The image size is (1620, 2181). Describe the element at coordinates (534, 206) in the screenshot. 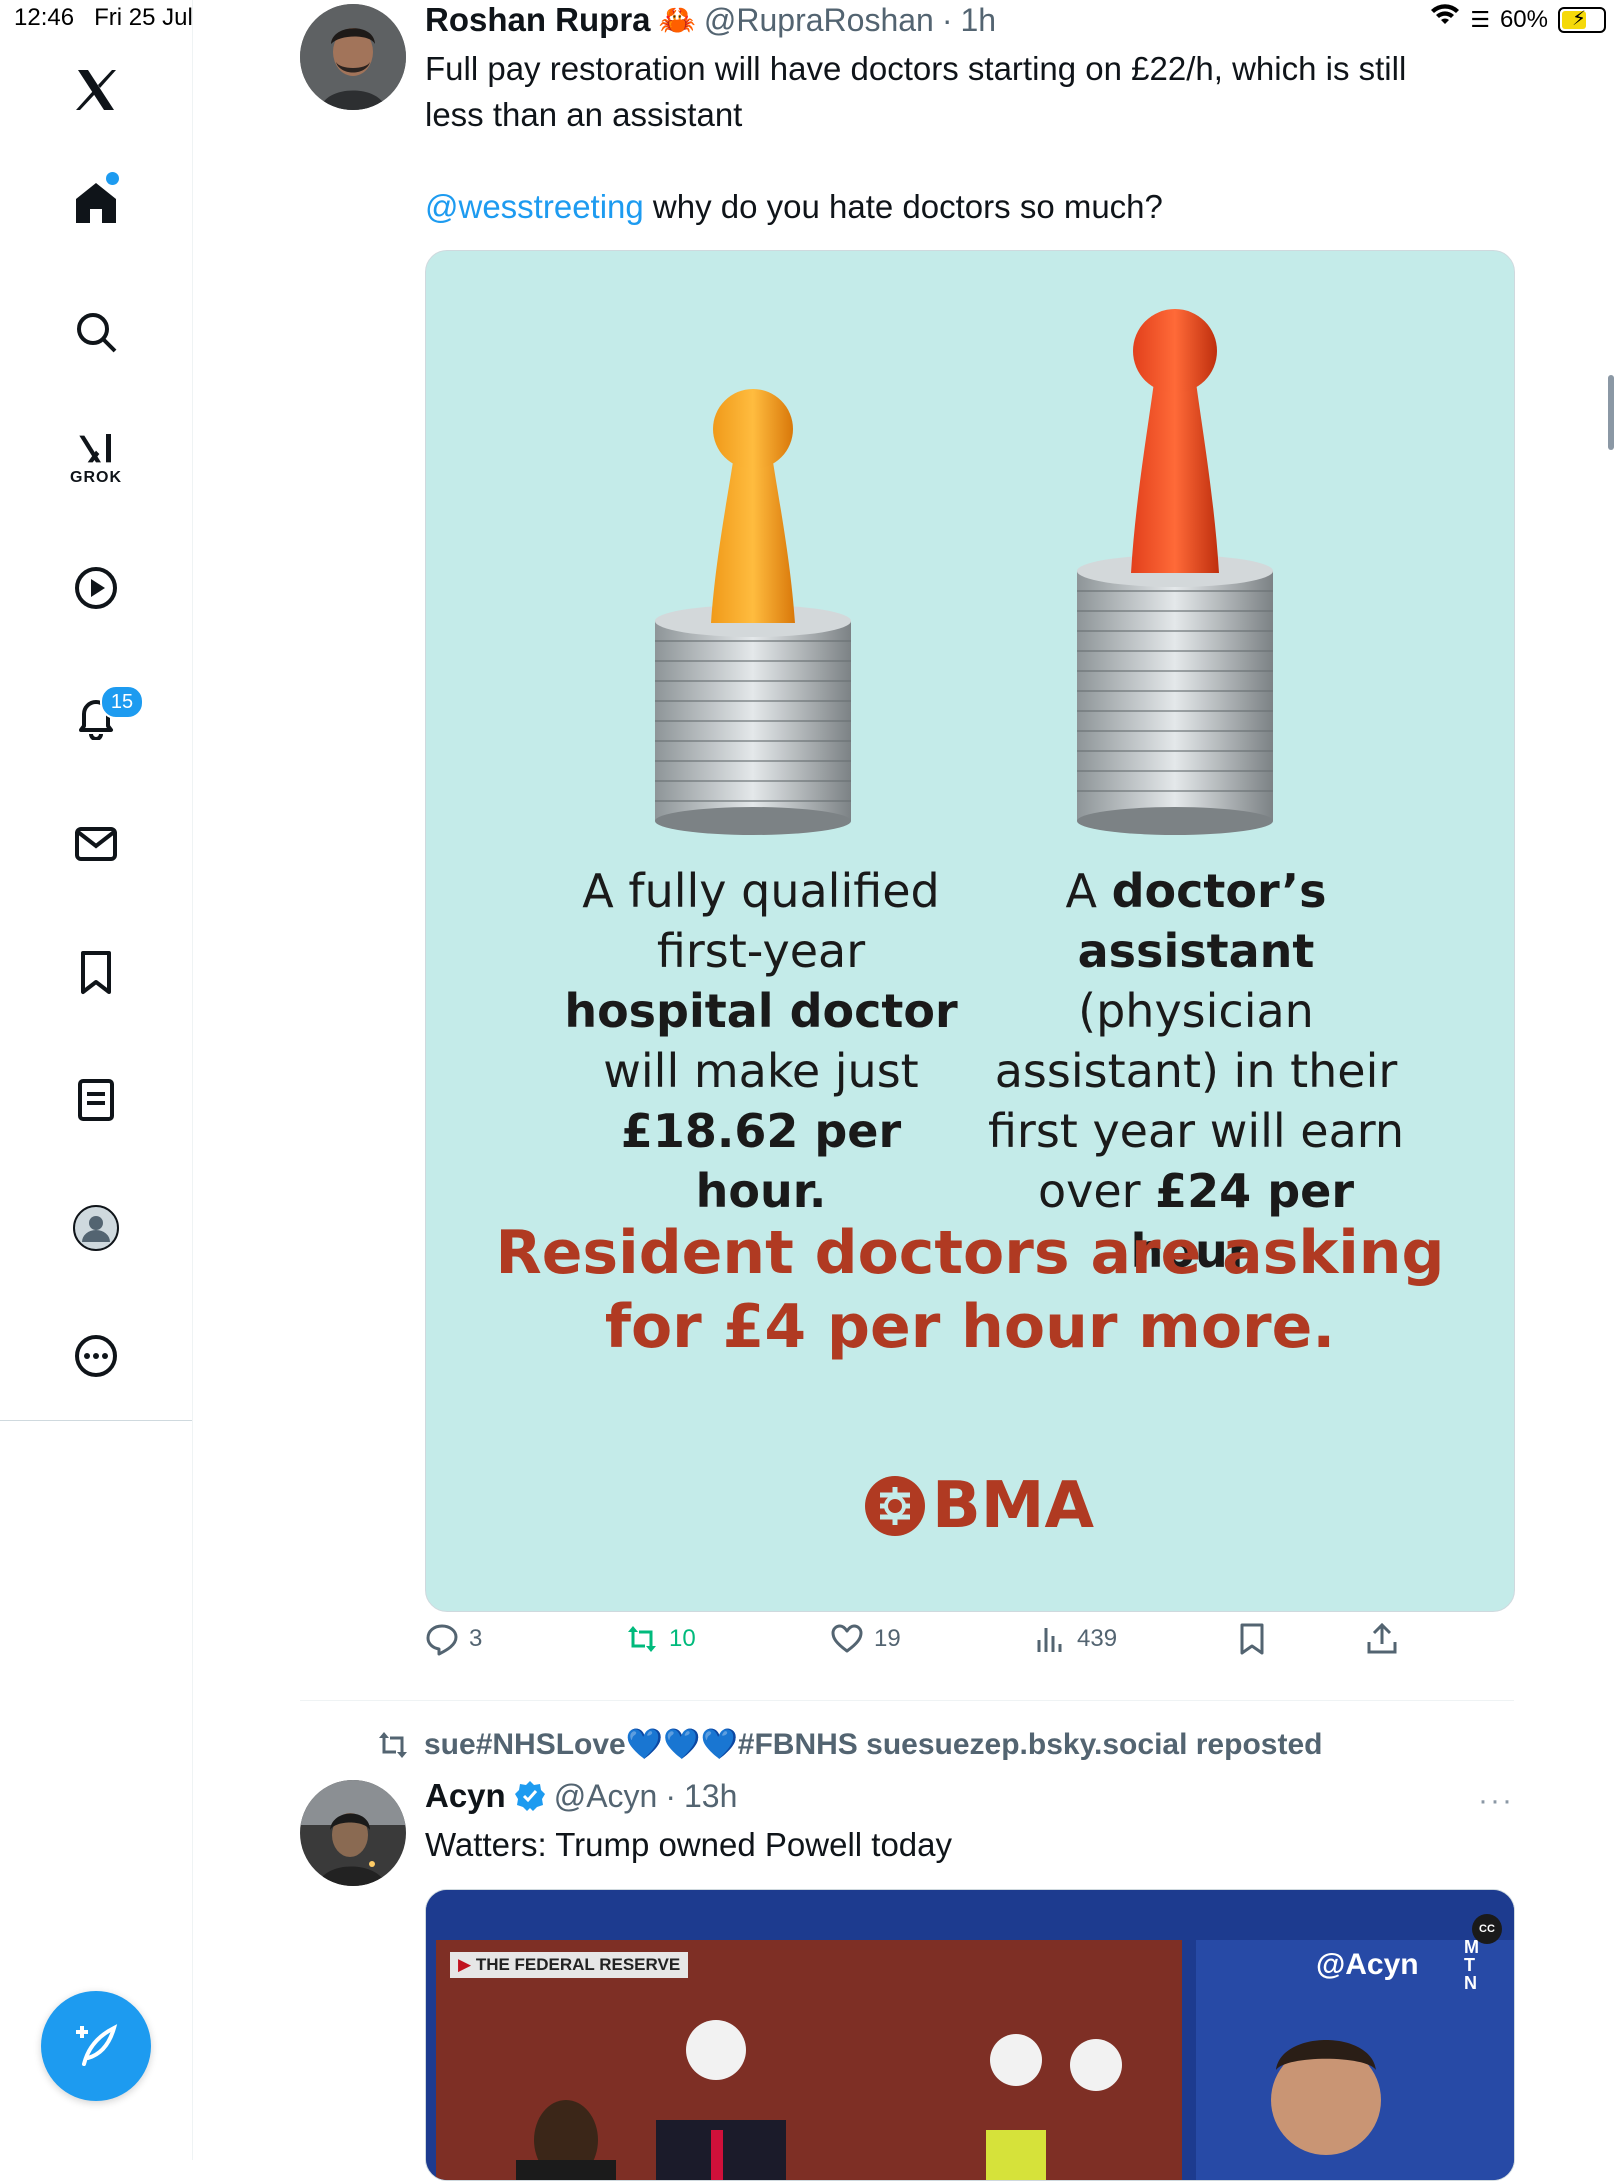

I see `mention-link: @wesstreeting` at that location.